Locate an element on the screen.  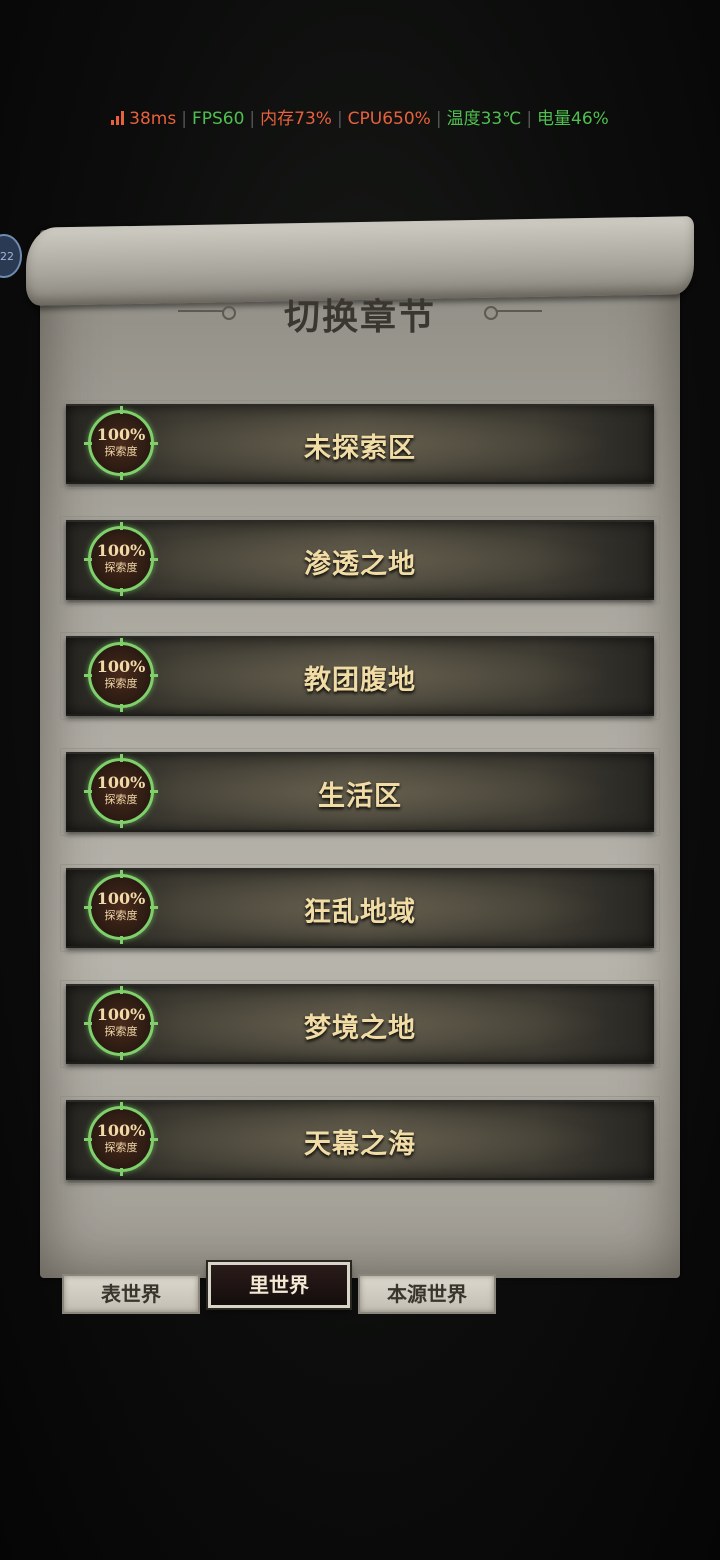
ping-stat: 38ms is located at coordinates (153, 119).